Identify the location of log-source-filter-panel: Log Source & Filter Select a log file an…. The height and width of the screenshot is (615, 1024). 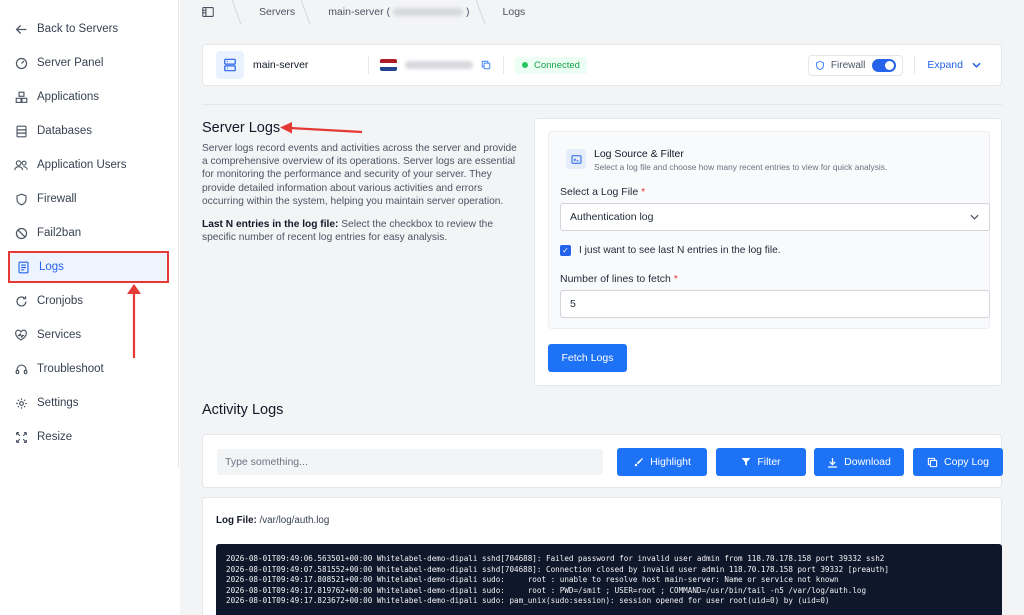
(769, 230).